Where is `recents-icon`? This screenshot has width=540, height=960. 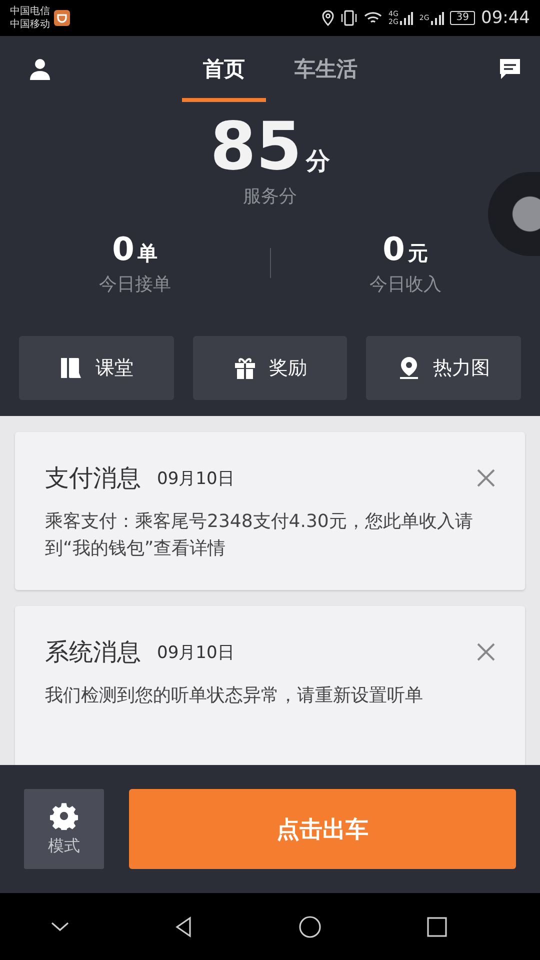 recents-icon is located at coordinates (436, 926).